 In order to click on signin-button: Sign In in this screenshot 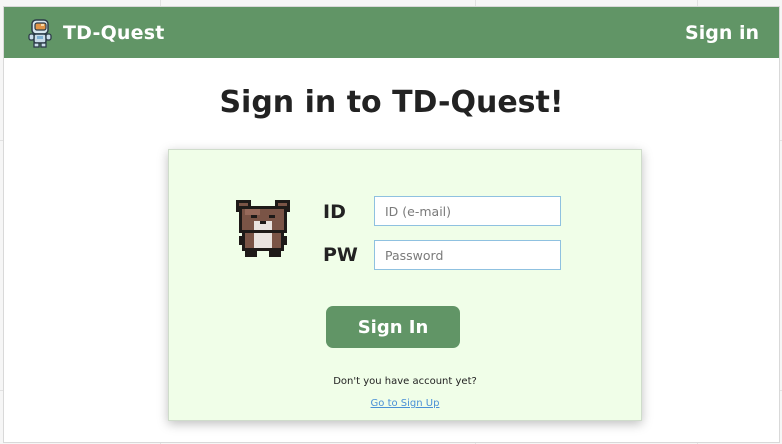, I will do `click(393, 327)`.